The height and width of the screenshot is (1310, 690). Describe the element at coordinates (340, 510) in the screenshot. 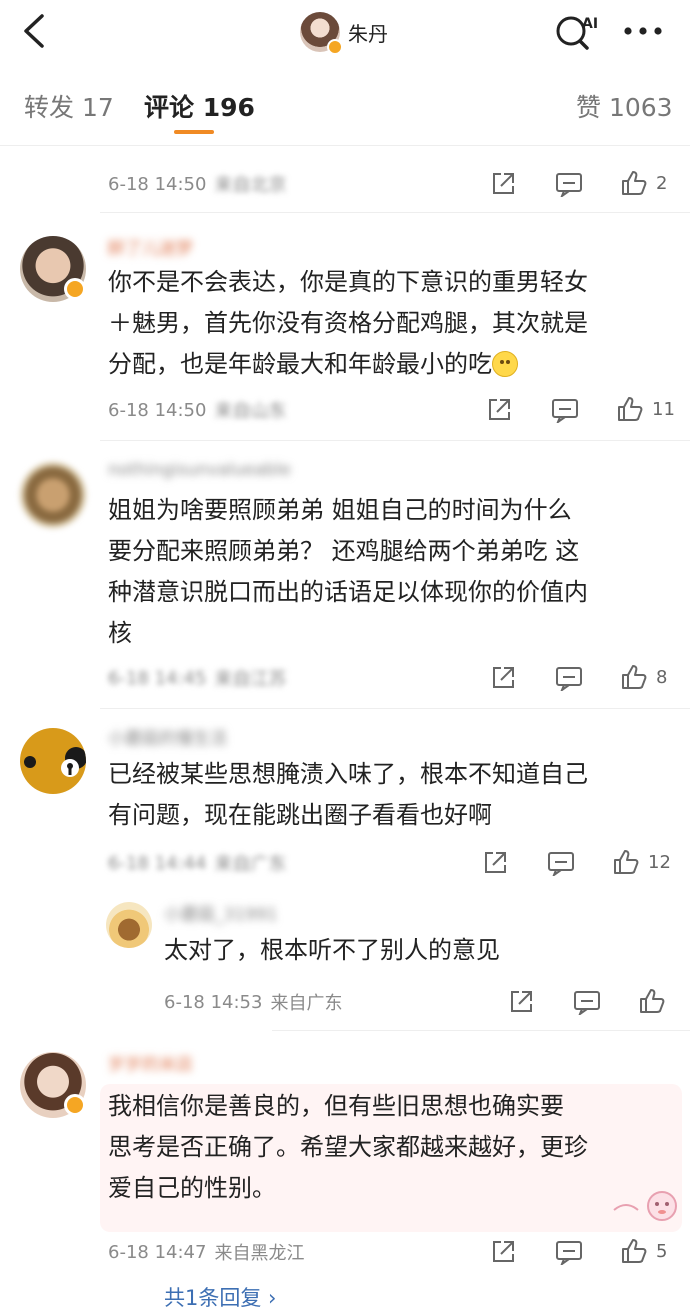

I see `comment-text-line: 姐姐为啥要照顾弟弟 姐姐自己的时间为什么` at that location.